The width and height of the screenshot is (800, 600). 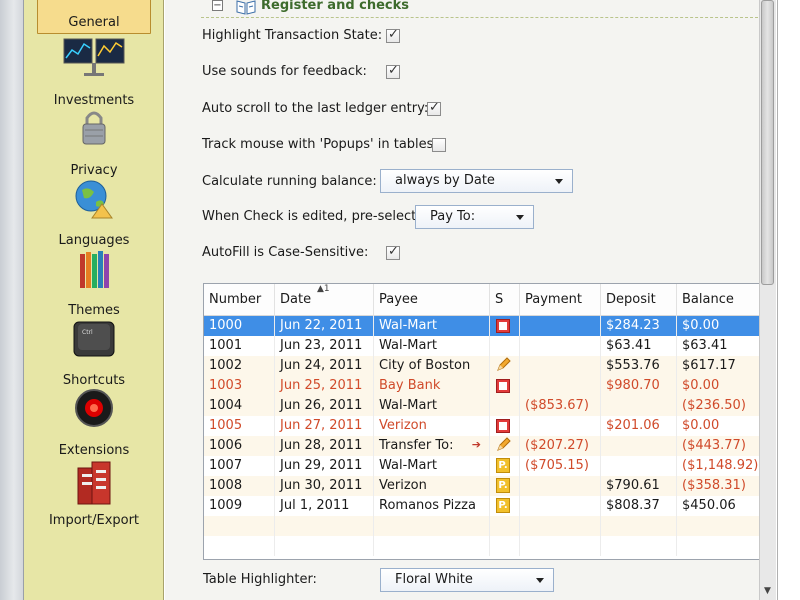 I want to click on pending-status-icon: P., so click(x=503, y=505).